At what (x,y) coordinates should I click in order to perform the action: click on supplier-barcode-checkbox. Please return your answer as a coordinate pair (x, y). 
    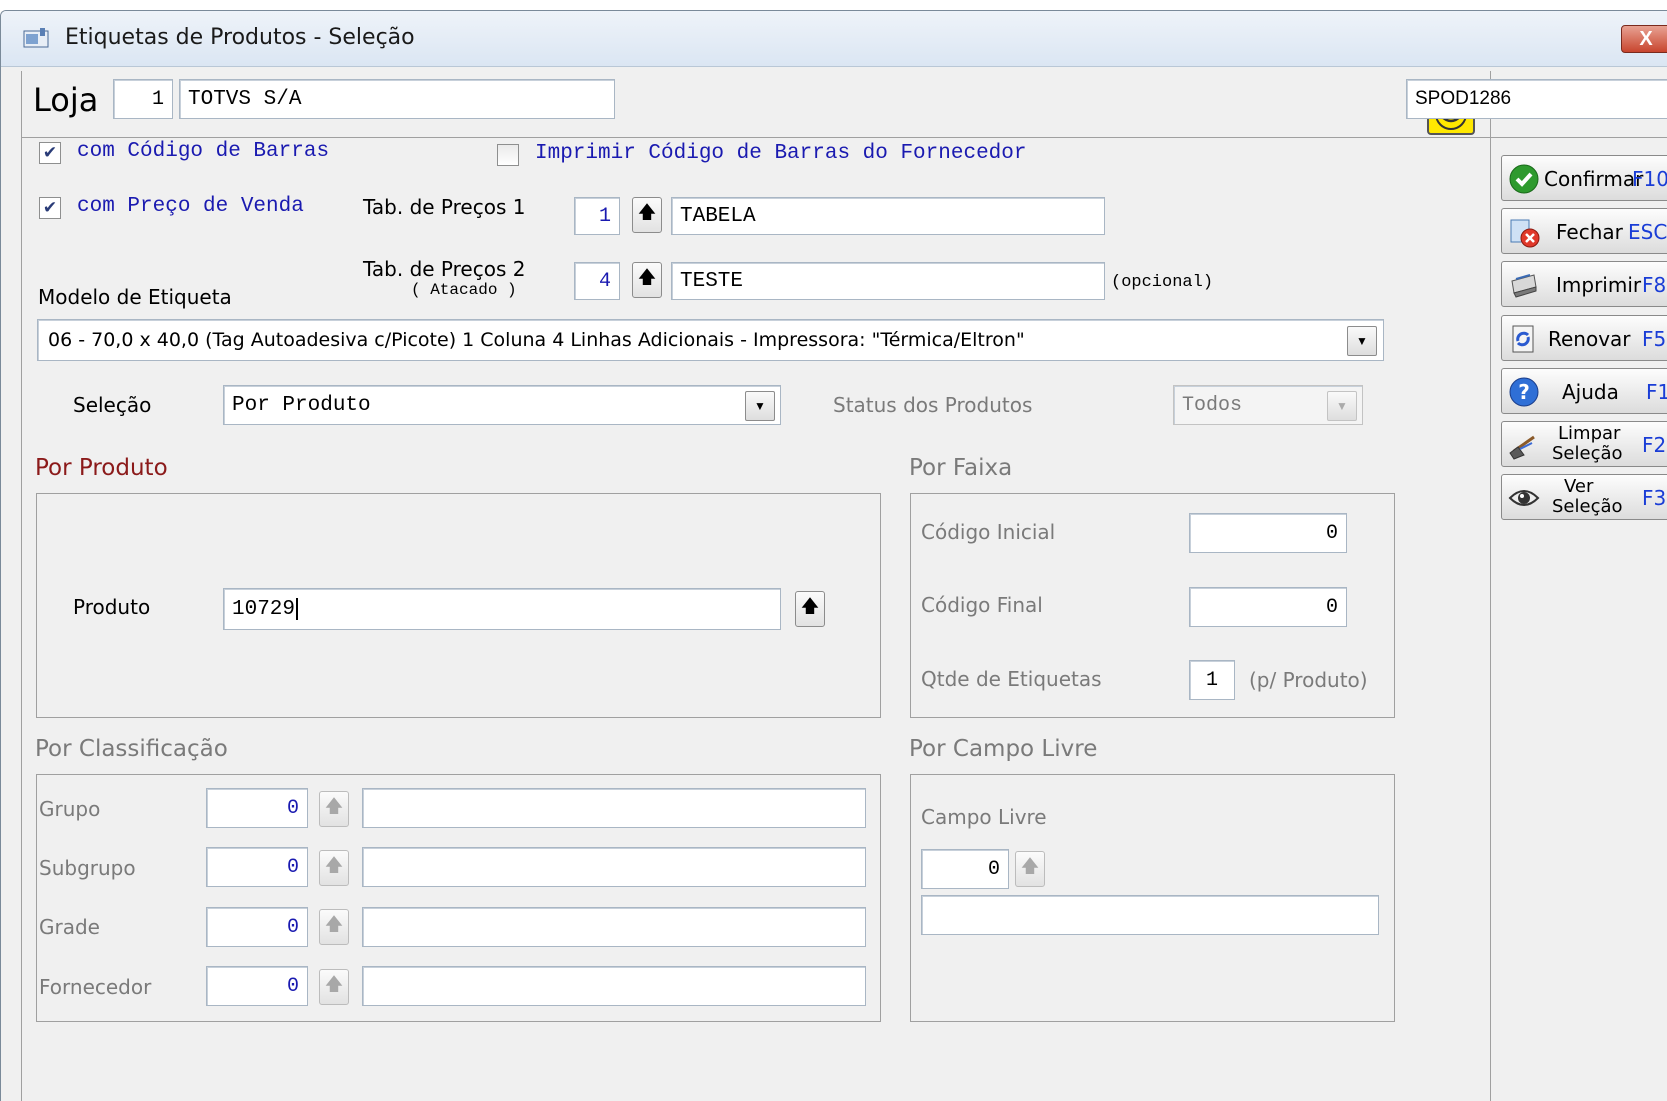
    Looking at the image, I should click on (508, 155).